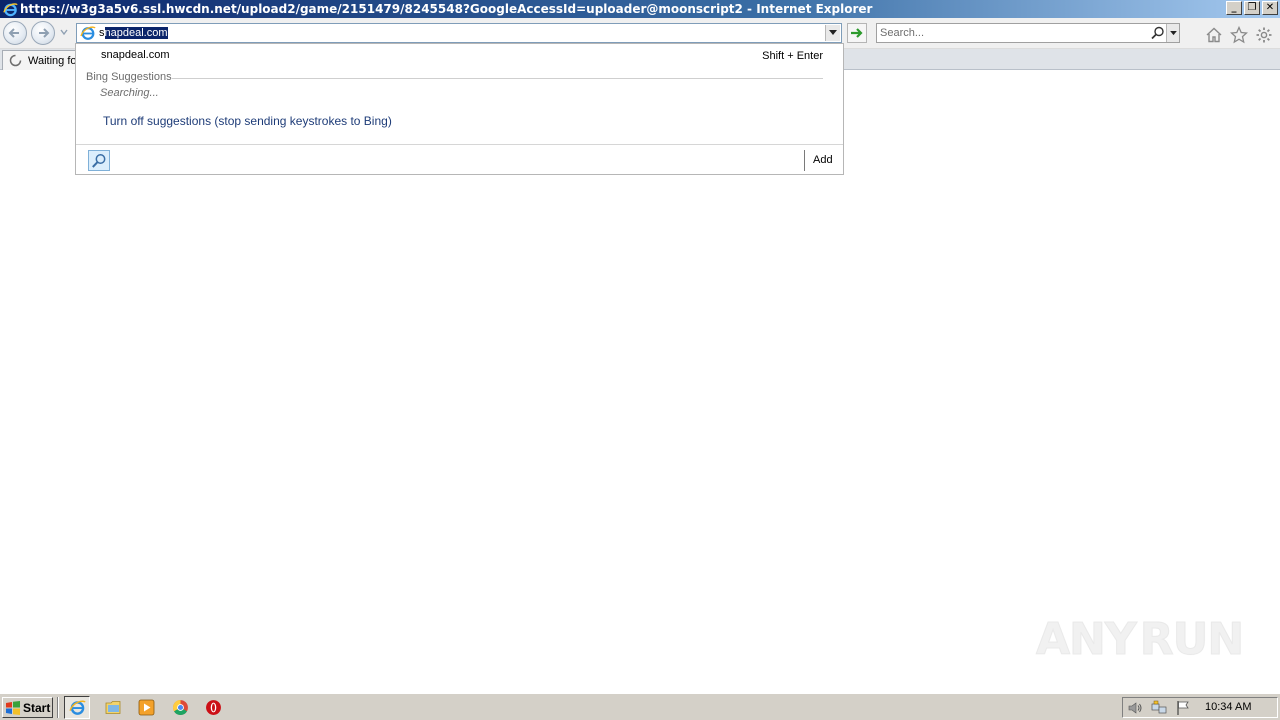 This screenshot has height=720, width=1280. I want to click on speaker-icon, so click(1135, 708).